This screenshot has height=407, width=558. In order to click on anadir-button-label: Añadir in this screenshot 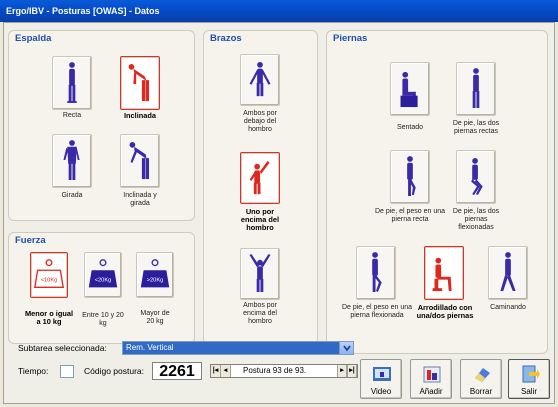, I will do `click(431, 391)`.